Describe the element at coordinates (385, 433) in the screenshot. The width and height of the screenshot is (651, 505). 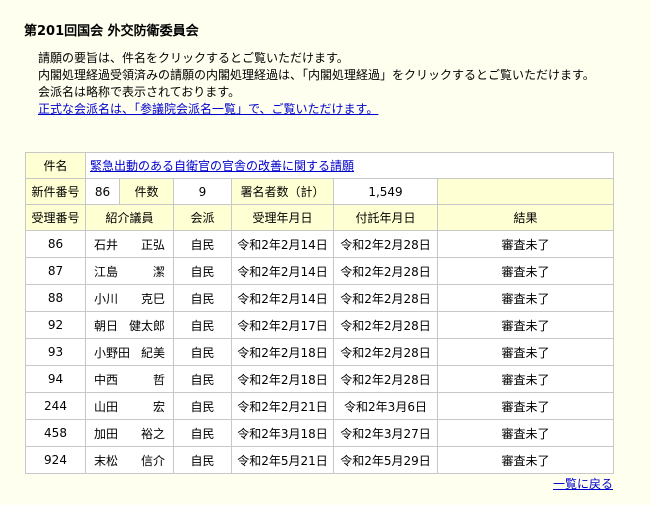
I see `referred-date: 令和2年3月27日` at that location.